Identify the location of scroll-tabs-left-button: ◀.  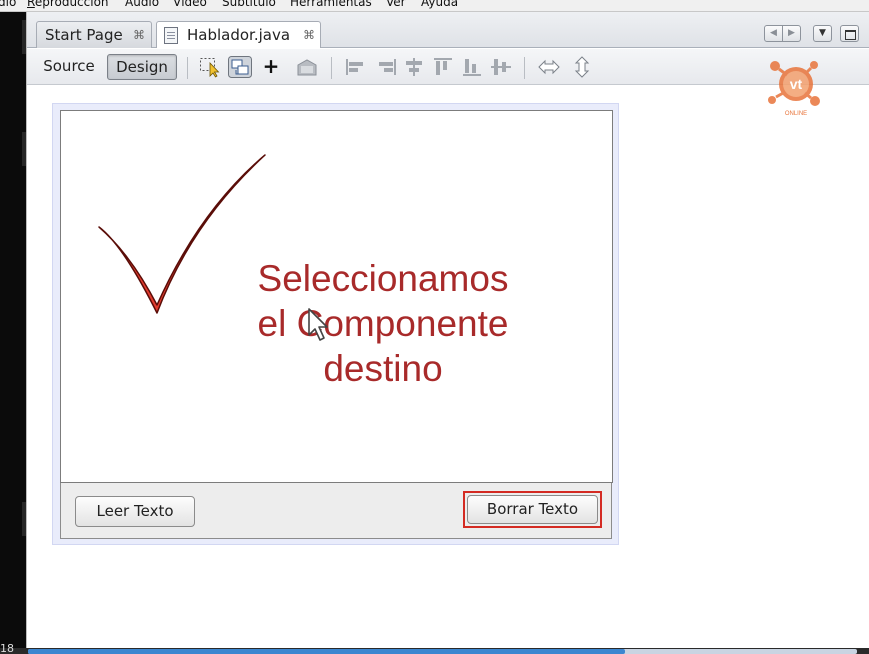
(773, 33).